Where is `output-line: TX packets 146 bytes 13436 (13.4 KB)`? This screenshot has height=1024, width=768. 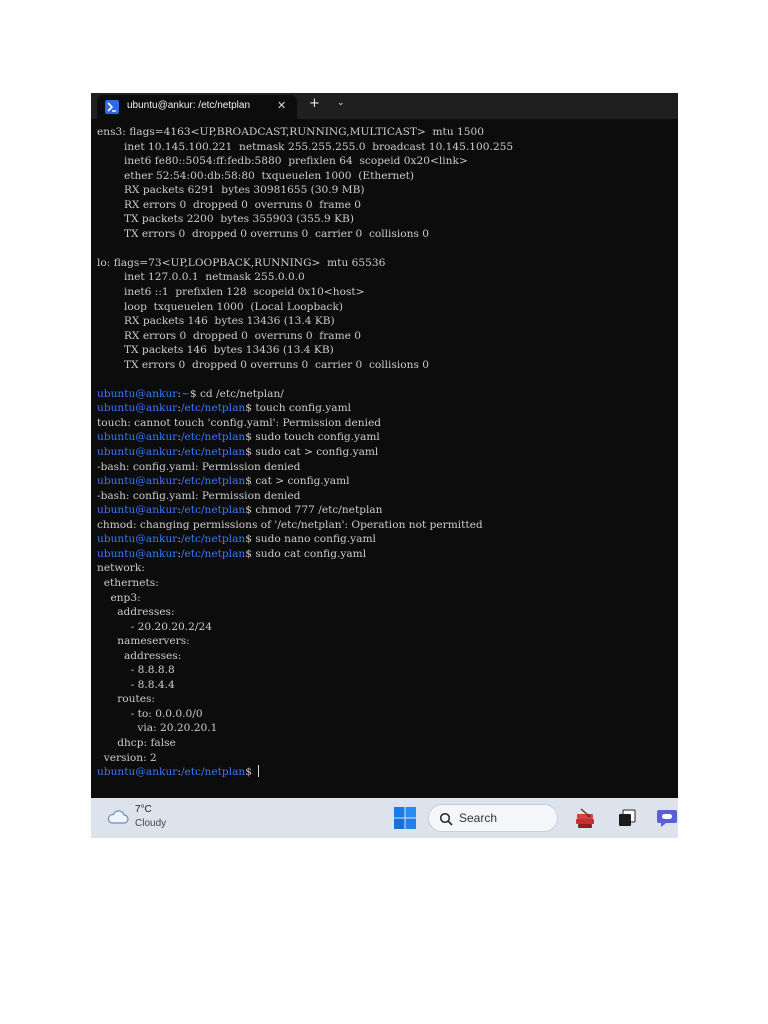
output-line: TX packets 146 bytes 13436 (13.4 KB) is located at coordinates (215, 350).